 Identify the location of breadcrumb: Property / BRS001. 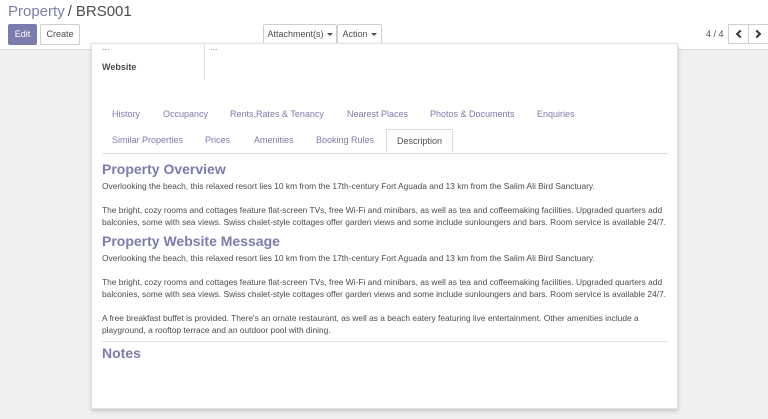
(70, 12).